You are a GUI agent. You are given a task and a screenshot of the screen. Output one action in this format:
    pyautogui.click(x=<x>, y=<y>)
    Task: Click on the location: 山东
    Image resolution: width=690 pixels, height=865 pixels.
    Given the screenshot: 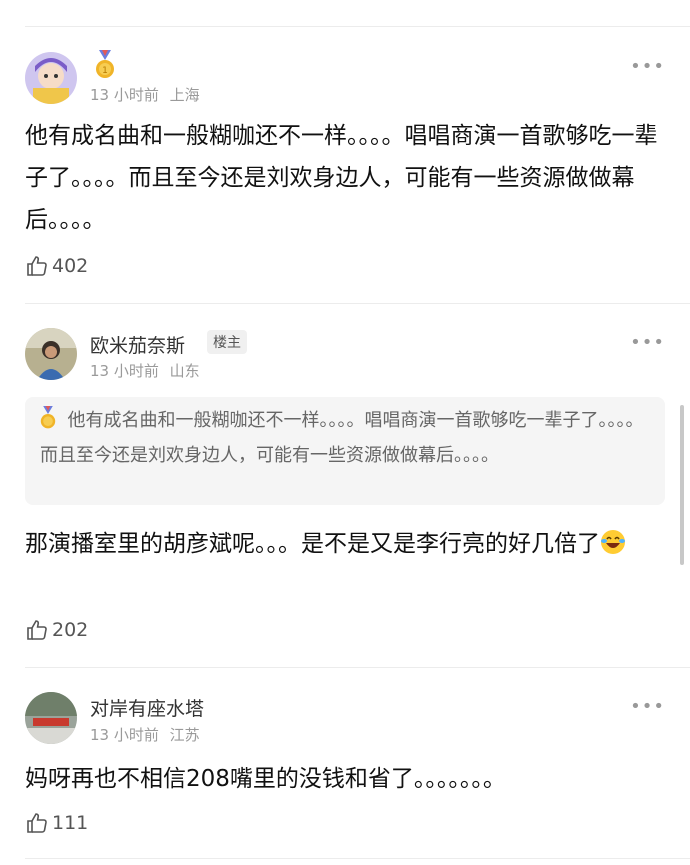 What is the action you would take?
    pyautogui.click(x=184, y=371)
    